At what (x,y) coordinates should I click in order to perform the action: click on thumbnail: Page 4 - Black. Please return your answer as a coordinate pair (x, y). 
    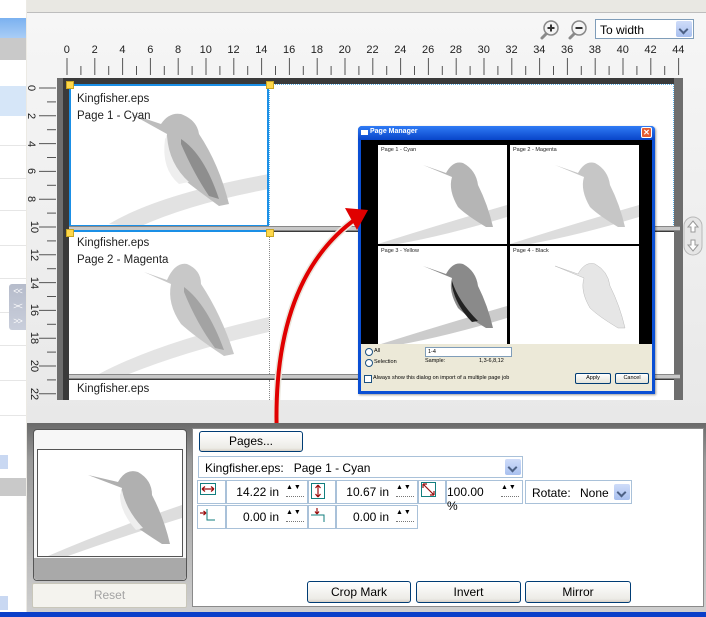
    Looking at the image, I should click on (574, 295).